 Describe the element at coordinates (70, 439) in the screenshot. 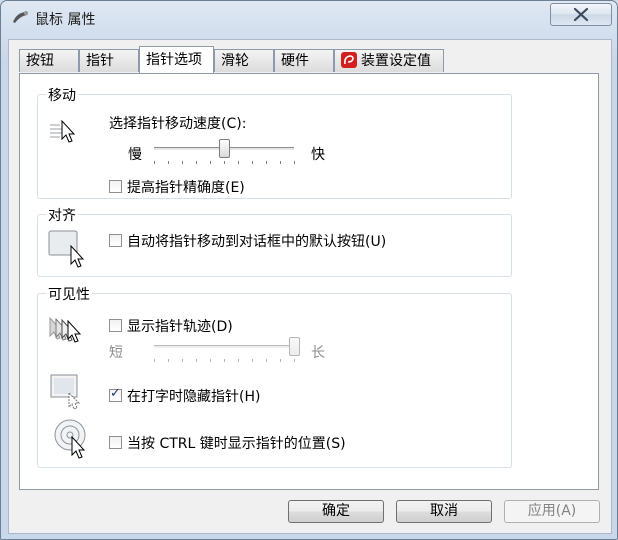

I see `show-location-icon` at that location.